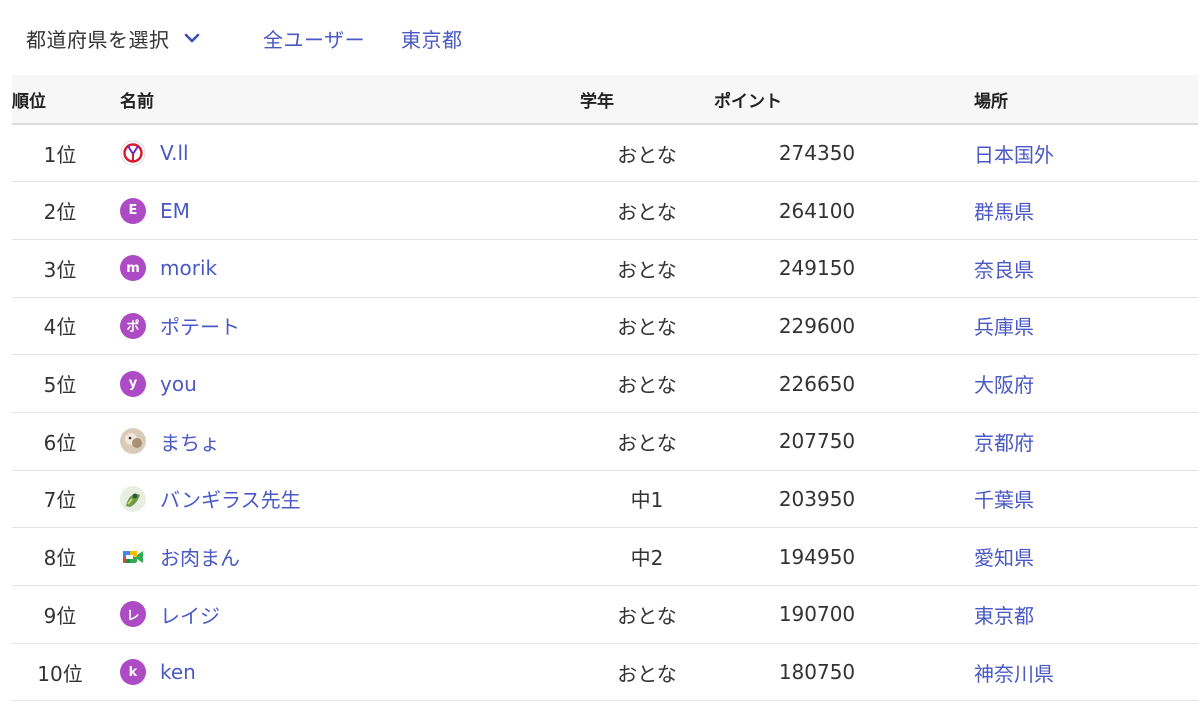 The width and height of the screenshot is (1200, 715). What do you see at coordinates (190, 614) in the screenshot?
I see `user-name: レイジ` at bounding box center [190, 614].